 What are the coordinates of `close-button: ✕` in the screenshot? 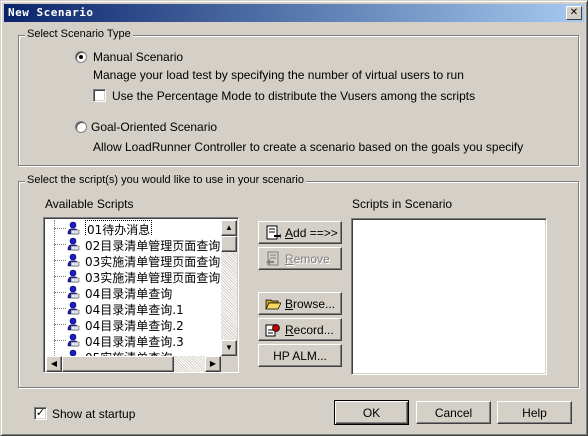 It's located at (574, 13).